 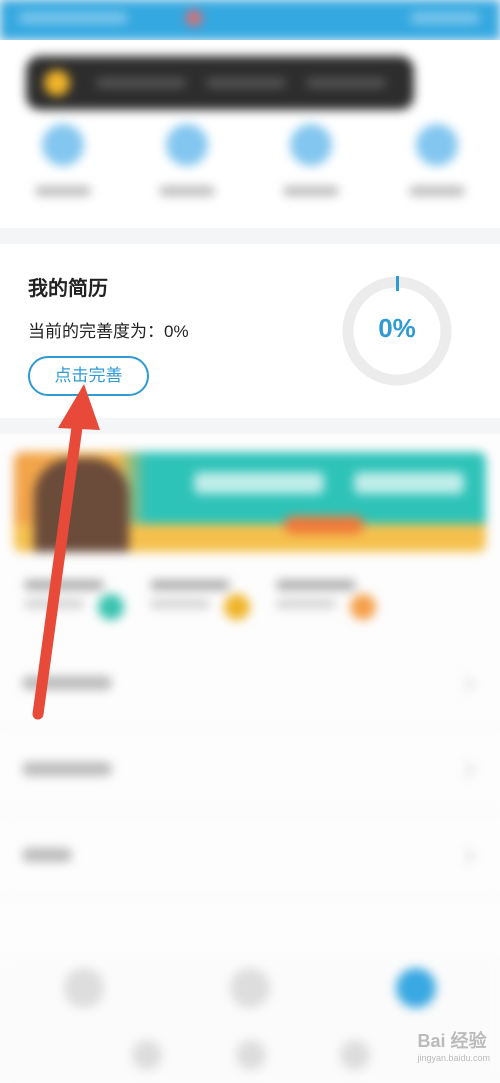 I want to click on nav-home-icon, so click(x=251, y=1055).